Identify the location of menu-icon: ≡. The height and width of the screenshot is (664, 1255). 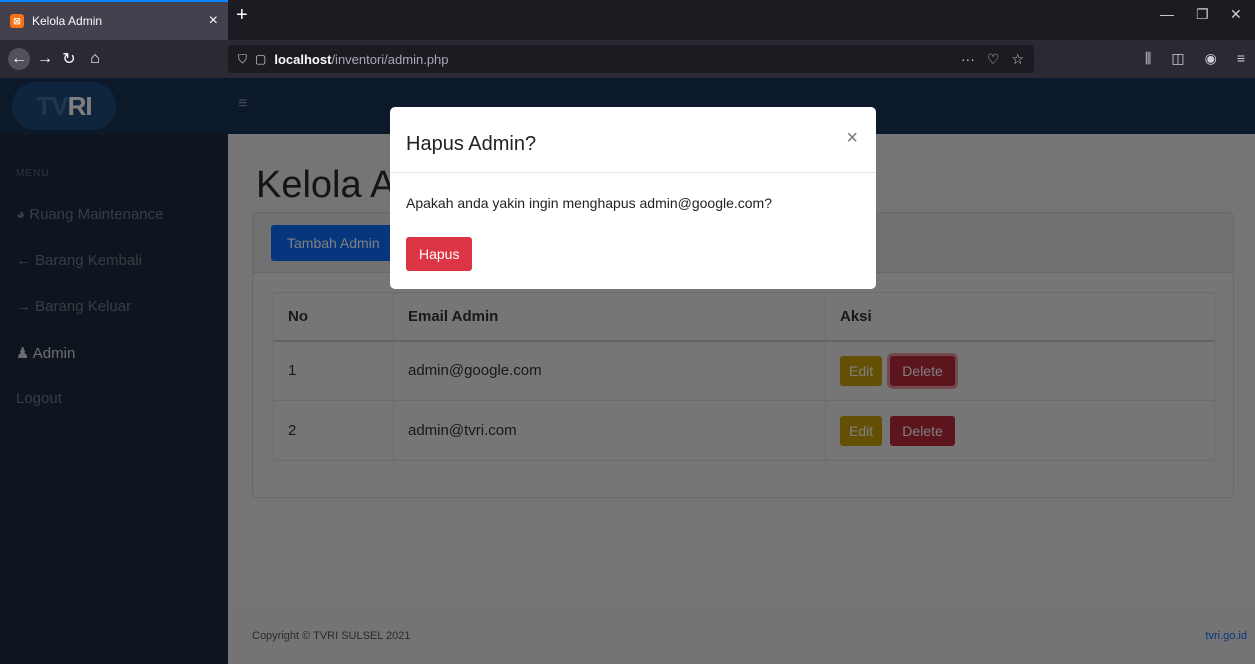
(1241, 58).